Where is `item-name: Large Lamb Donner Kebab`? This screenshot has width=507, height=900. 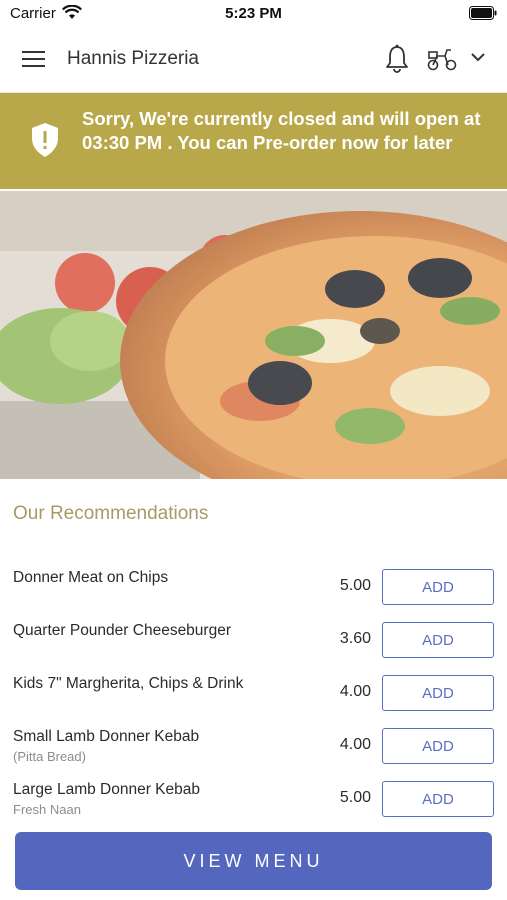
item-name: Large Lamb Donner Kebab is located at coordinates (106, 789).